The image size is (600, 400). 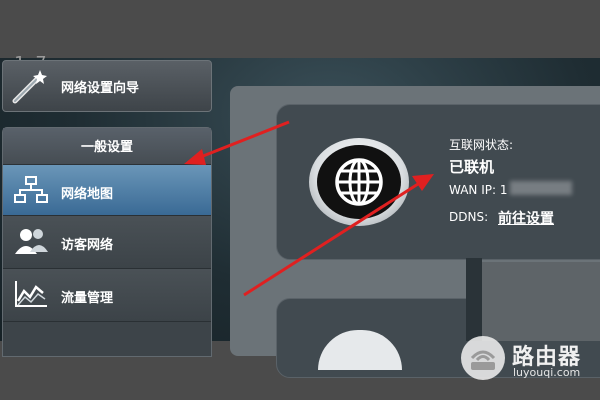 I want to click on sidebar-item-label: 流量管理, so click(x=87, y=298).